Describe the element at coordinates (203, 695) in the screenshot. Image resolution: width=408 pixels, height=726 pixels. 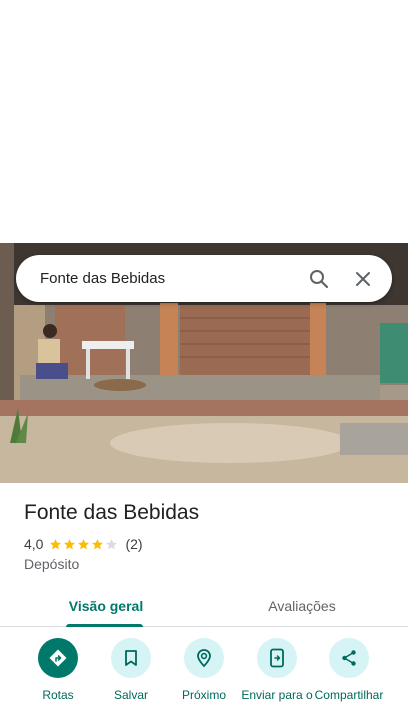
I see `nearby-label: Próximo` at that location.